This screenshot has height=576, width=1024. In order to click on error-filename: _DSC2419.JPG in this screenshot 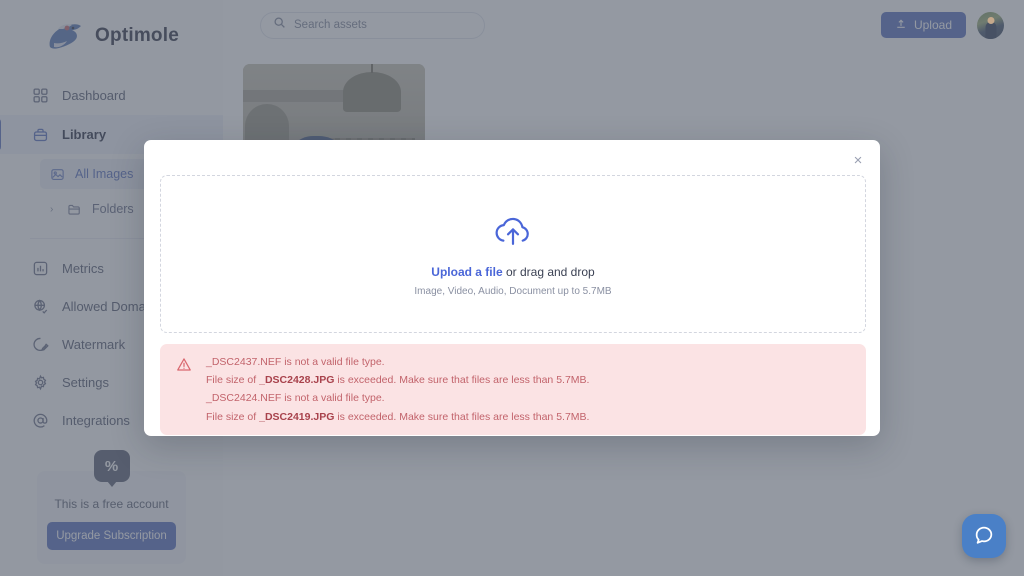, I will do `click(297, 416)`.